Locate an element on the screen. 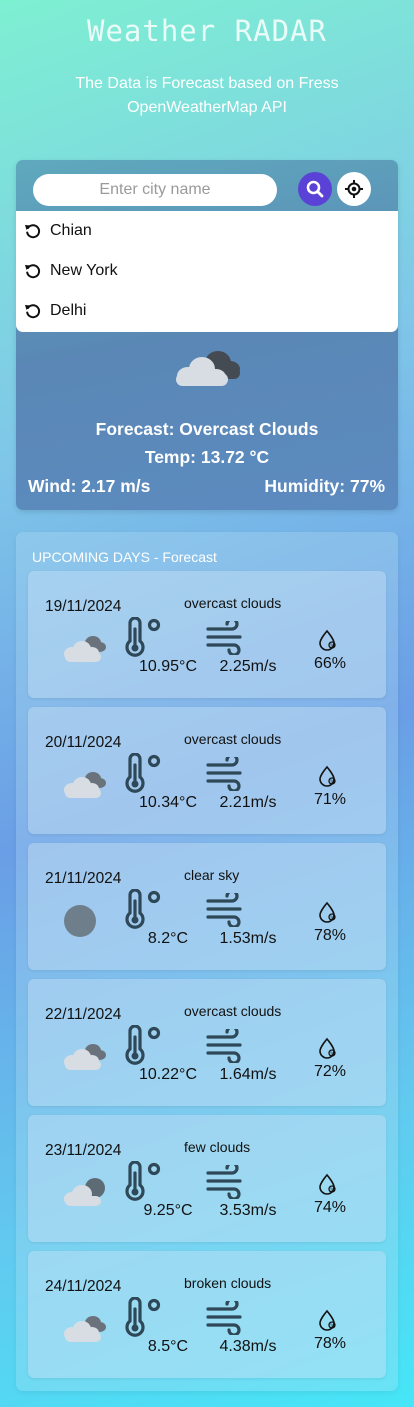 This screenshot has height=1407, width=414. current-forecast-text: Forecast: Overcast Clouds is located at coordinates (207, 429).